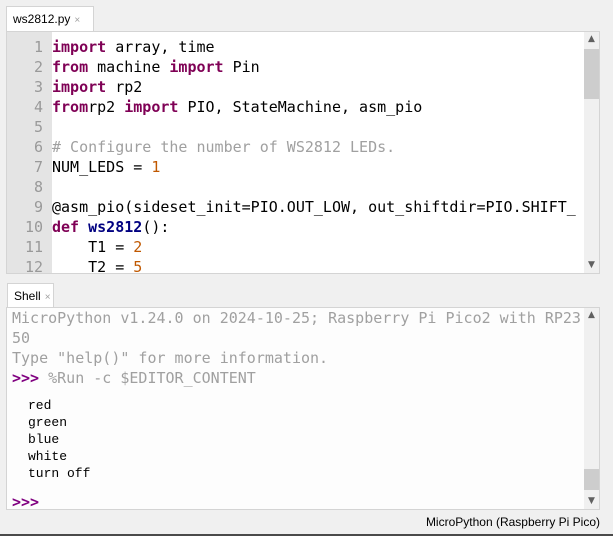 The image size is (613, 536). I want to click on code-token: T1 =, so click(93, 247).